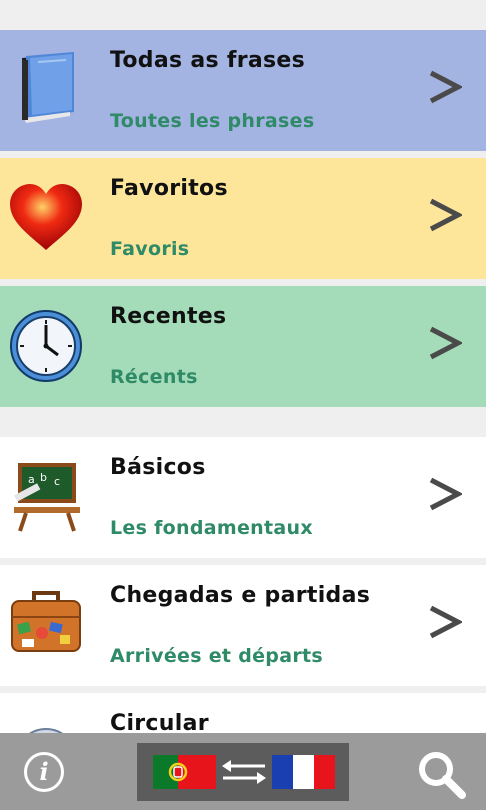 Image resolution: width=486 pixels, height=810 pixels. What do you see at coordinates (211, 528) in the screenshot?
I see `category-subtitle: Les fondamentaux` at bounding box center [211, 528].